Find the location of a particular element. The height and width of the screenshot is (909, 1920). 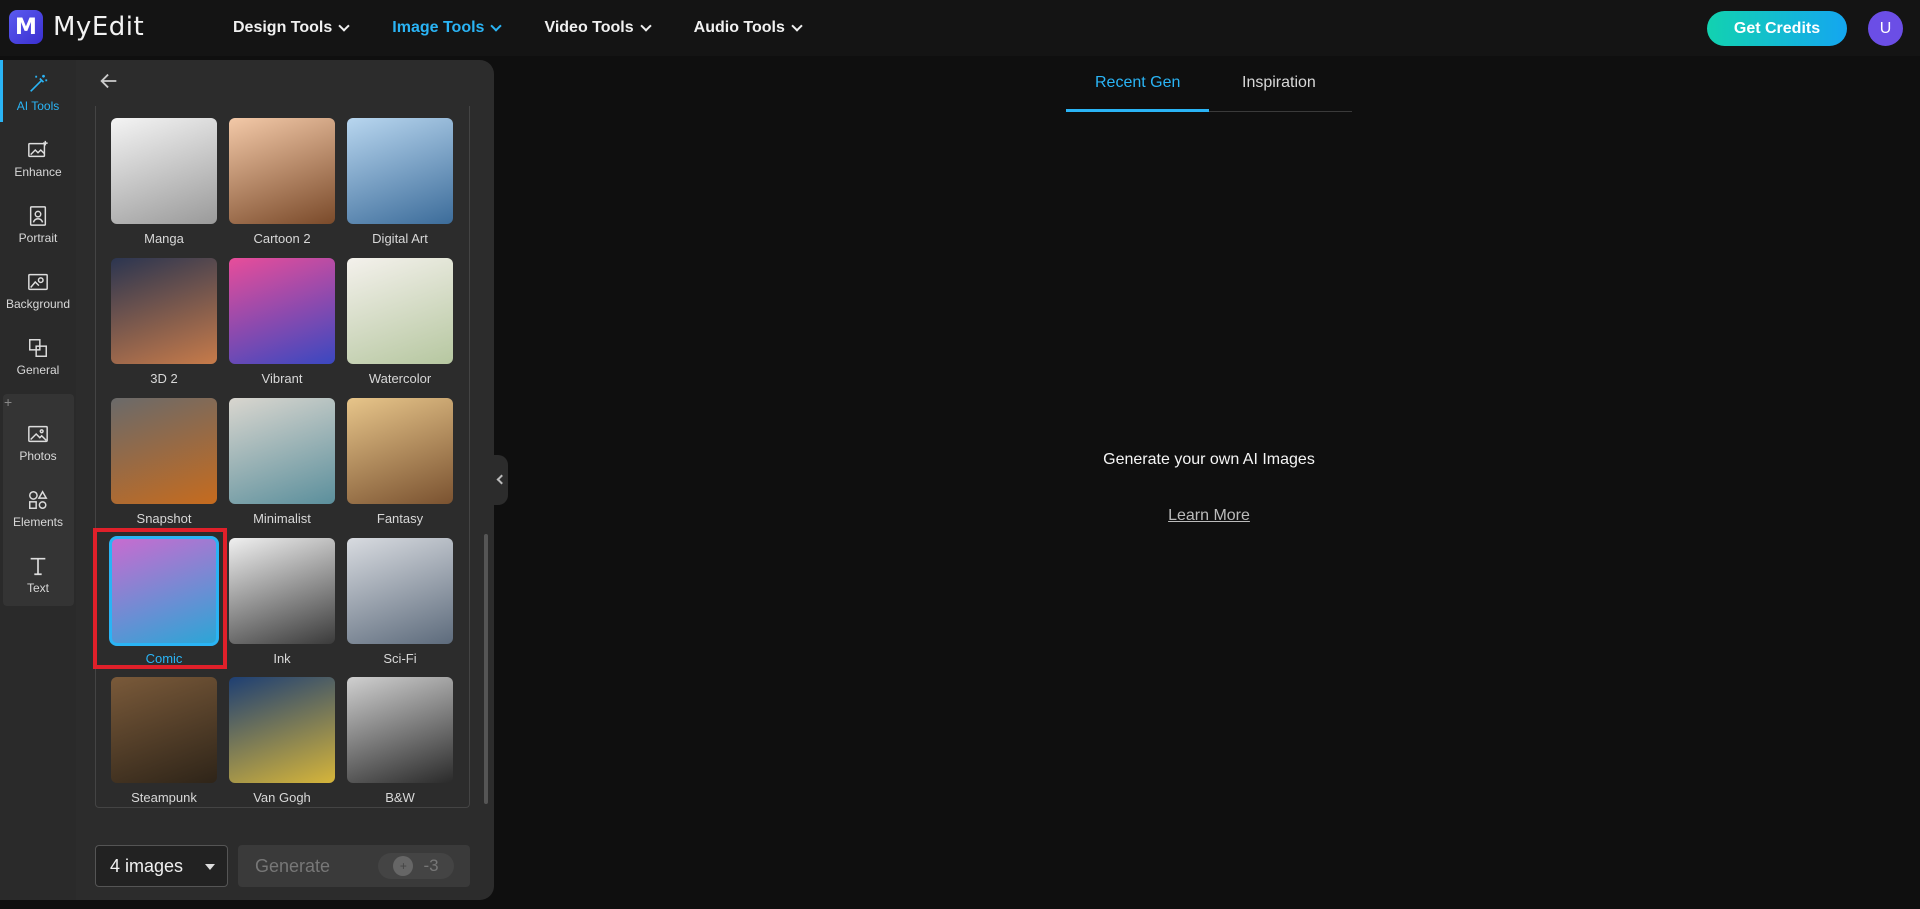

shapes-icon is located at coordinates (38, 499).